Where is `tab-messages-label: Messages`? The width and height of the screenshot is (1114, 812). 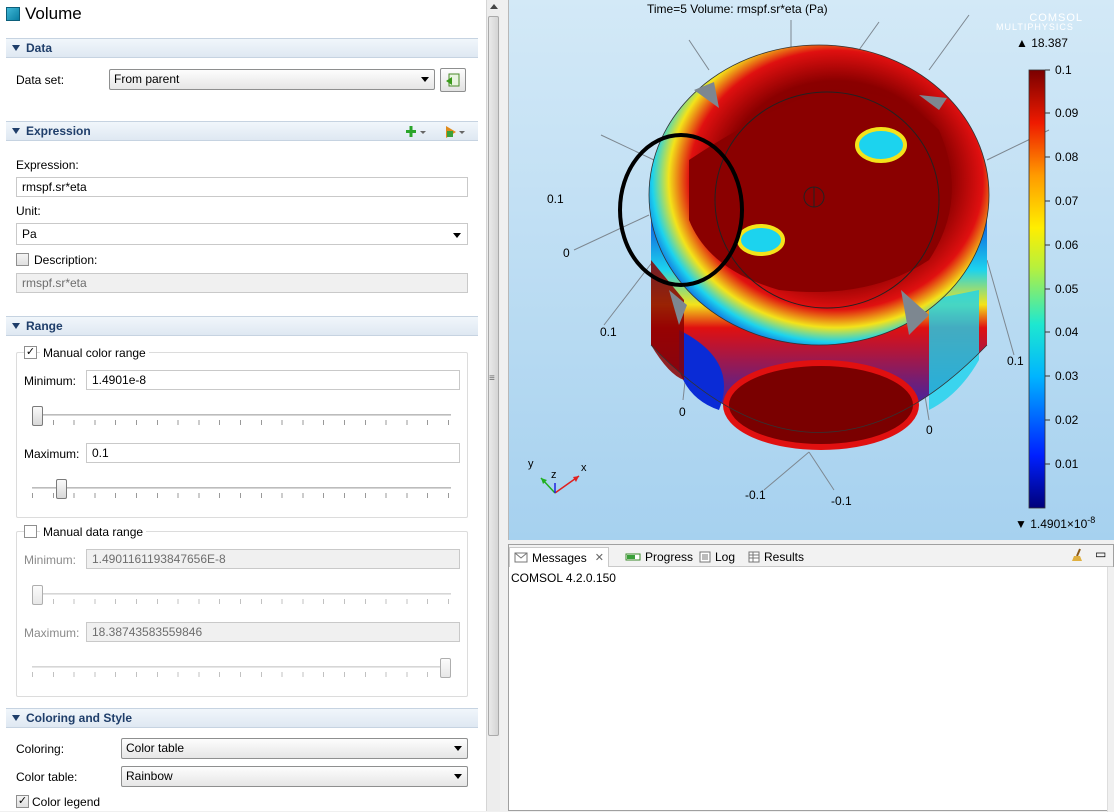
tab-messages-label: Messages is located at coordinates (559, 557).